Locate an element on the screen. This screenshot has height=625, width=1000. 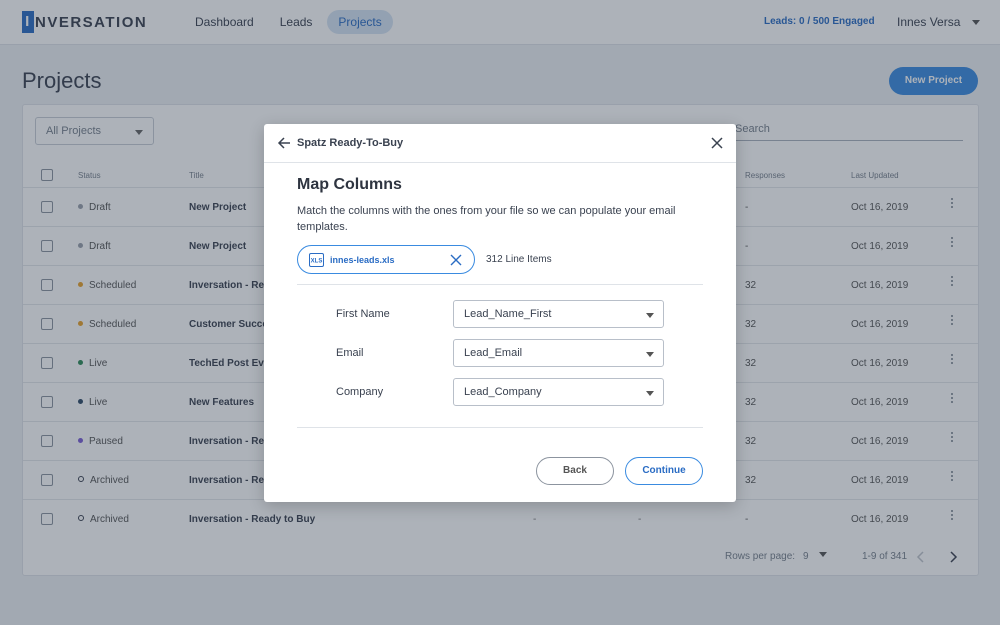
xls-file-icon: XLS is located at coordinates (316, 260).